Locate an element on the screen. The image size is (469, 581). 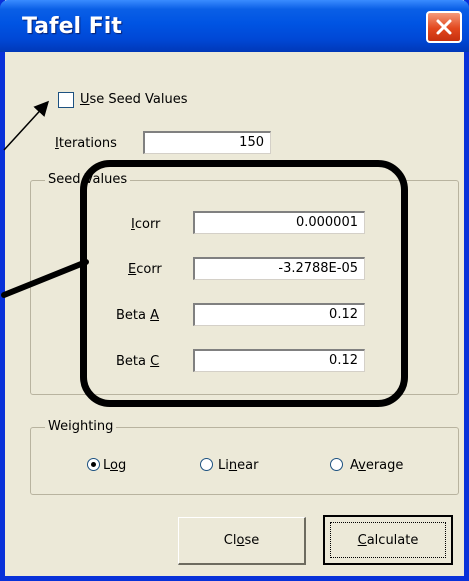
close-button: Close is located at coordinates (242, 541).